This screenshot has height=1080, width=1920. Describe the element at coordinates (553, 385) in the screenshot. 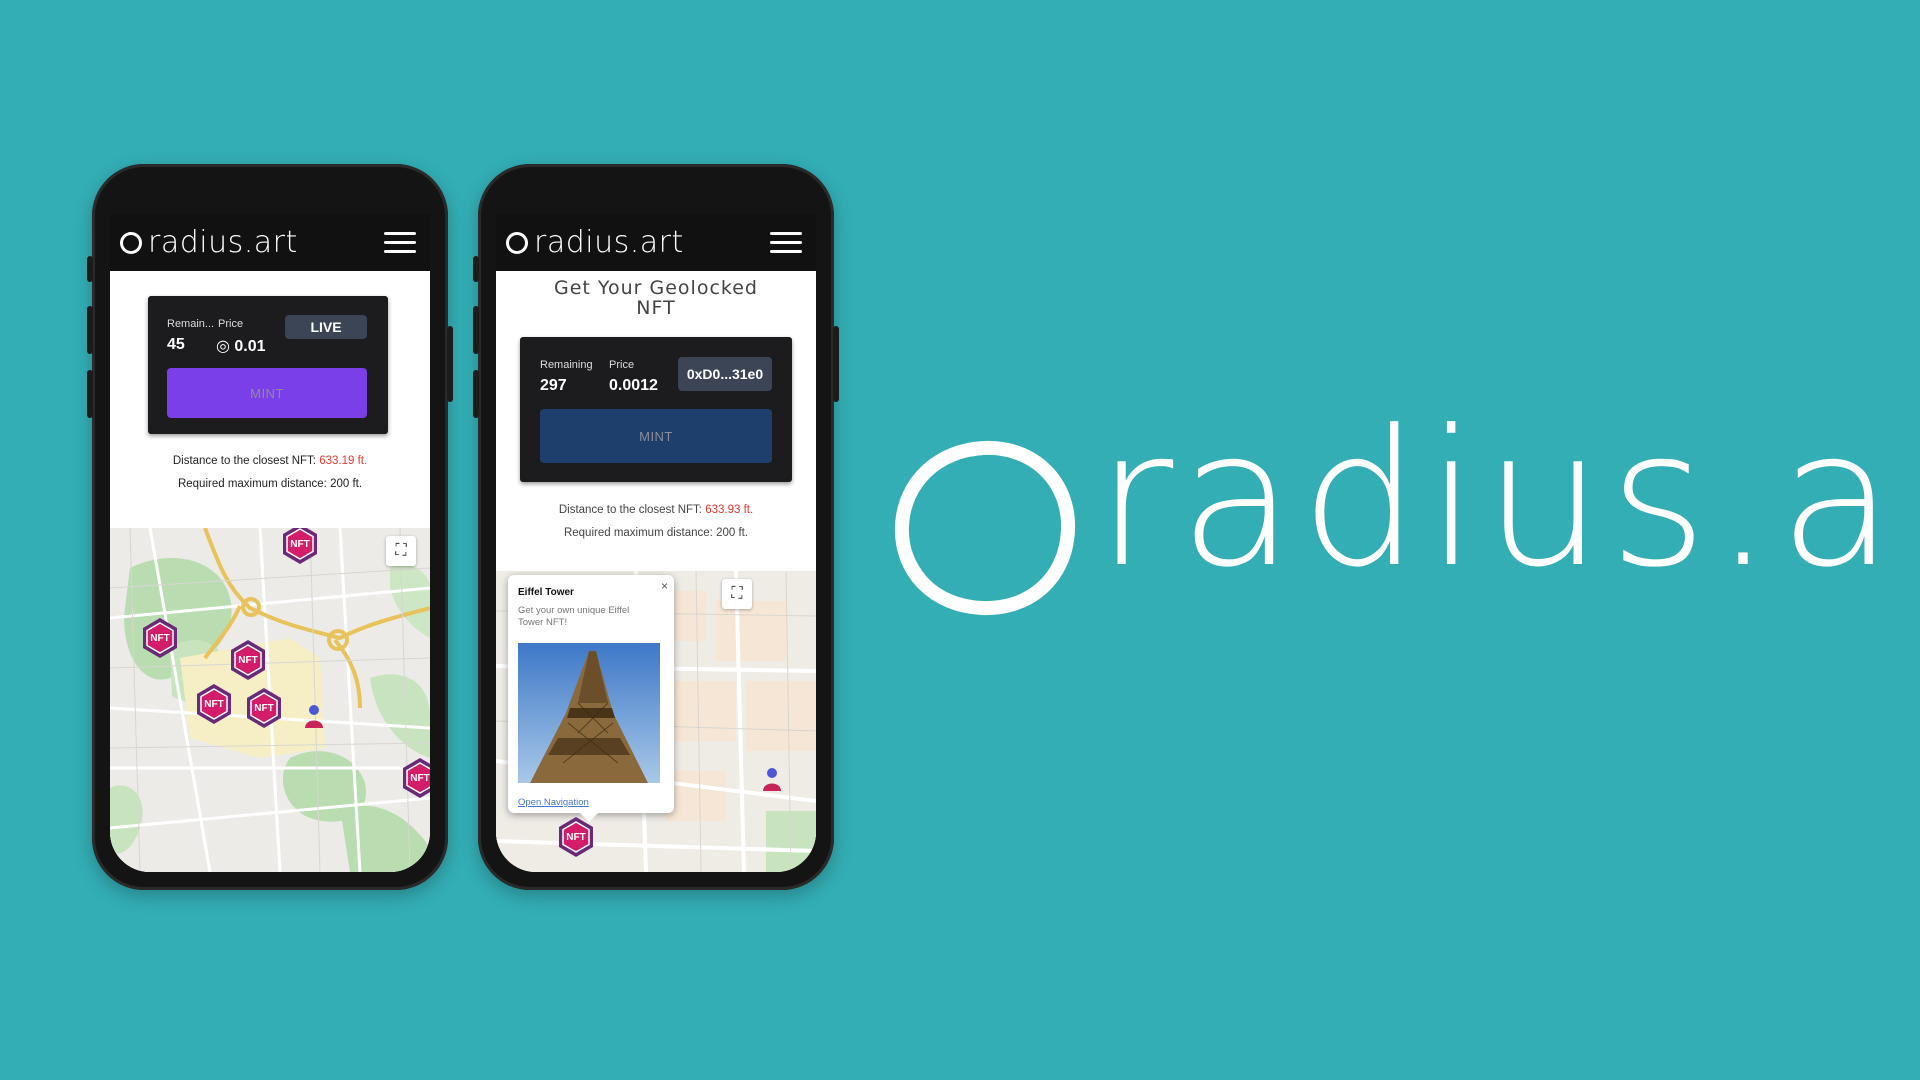

I see `remaining-value: 297` at that location.